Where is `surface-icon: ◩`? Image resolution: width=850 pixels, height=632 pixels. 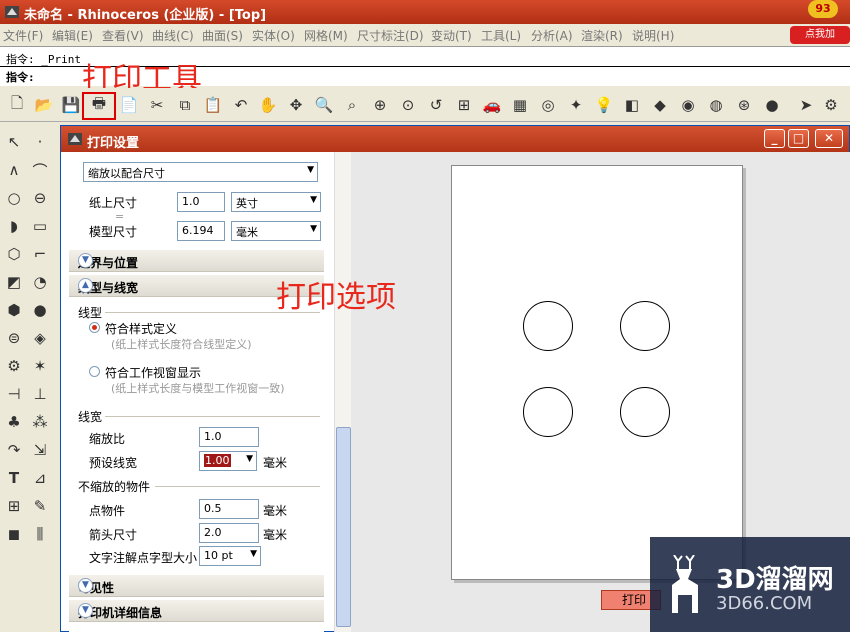
surface-icon: ◩ is located at coordinates (14, 282).